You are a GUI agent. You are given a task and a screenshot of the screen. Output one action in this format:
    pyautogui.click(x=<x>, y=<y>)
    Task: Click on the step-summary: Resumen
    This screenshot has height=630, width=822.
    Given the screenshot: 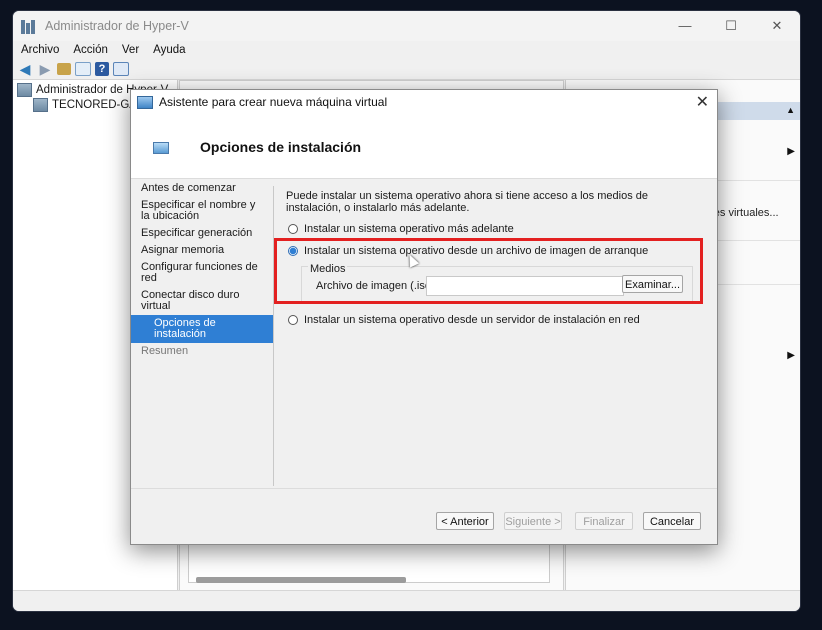 What is the action you would take?
    pyautogui.click(x=202, y=351)
    